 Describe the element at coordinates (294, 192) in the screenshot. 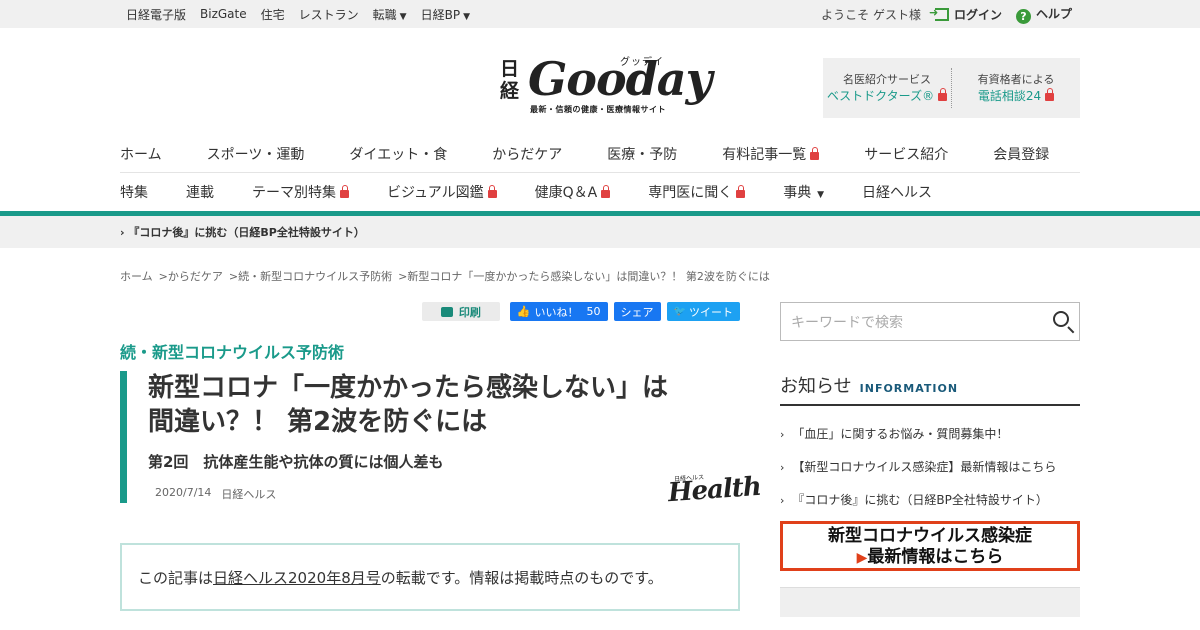

I see `nav-theme-features-label: テーマ別特集` at that location.